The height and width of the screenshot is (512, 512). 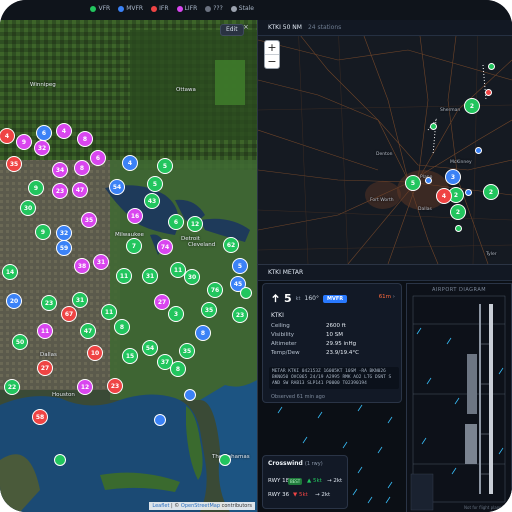 I want to click on zoom-out-button: −, so click(x=272, y=61).